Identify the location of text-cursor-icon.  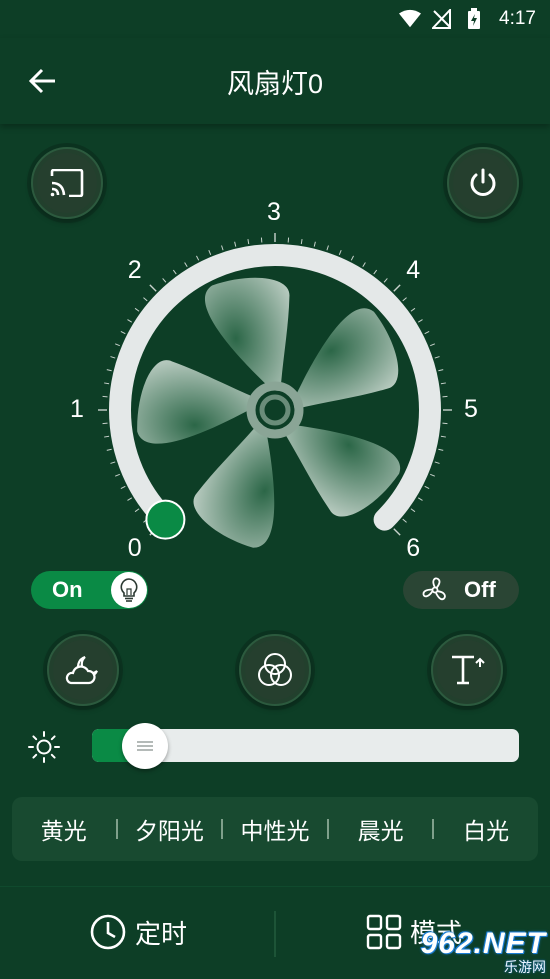
(468, 670).